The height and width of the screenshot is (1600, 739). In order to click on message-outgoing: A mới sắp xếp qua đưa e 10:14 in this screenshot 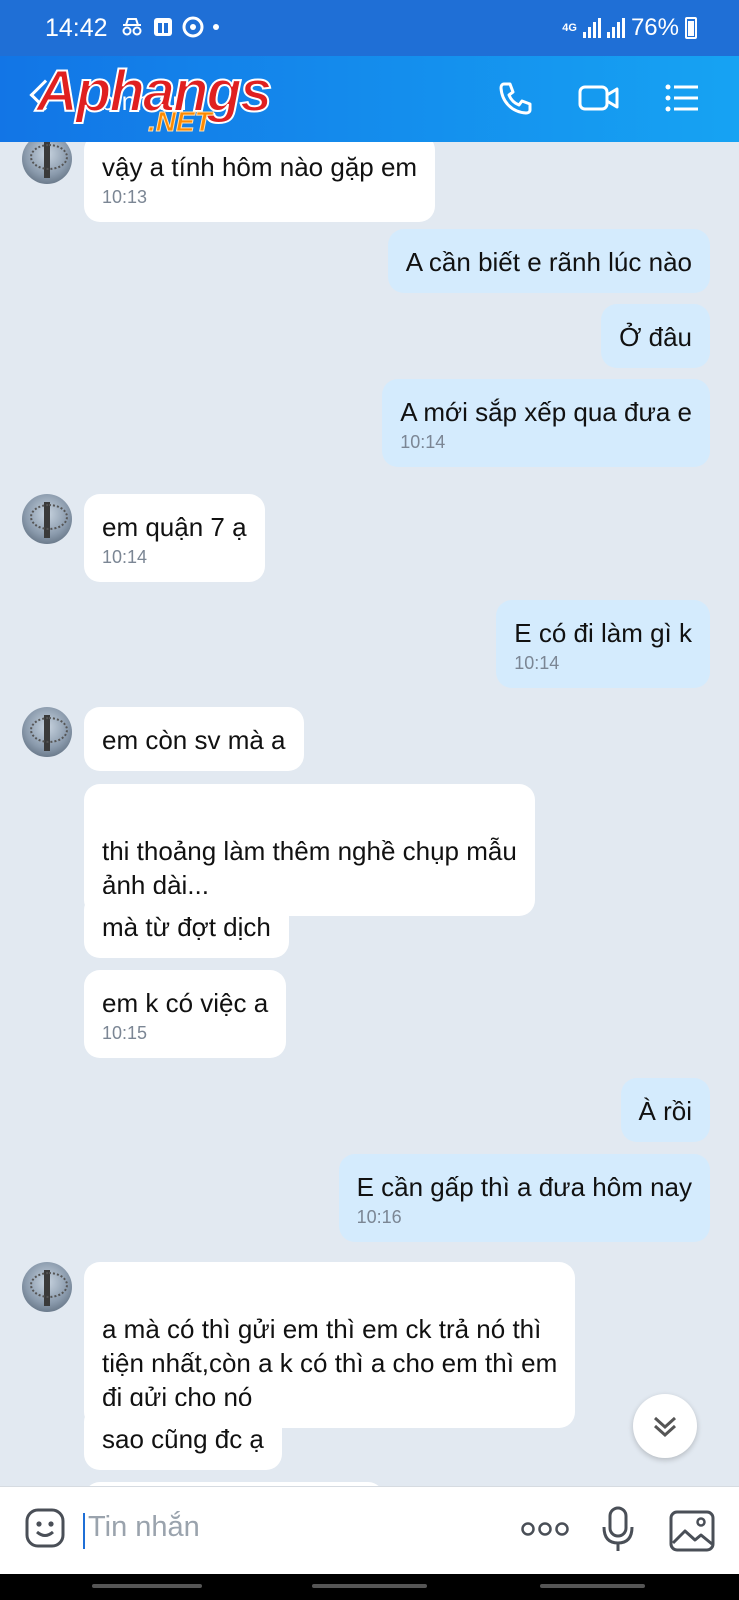, I will do `click(546, 423)`.